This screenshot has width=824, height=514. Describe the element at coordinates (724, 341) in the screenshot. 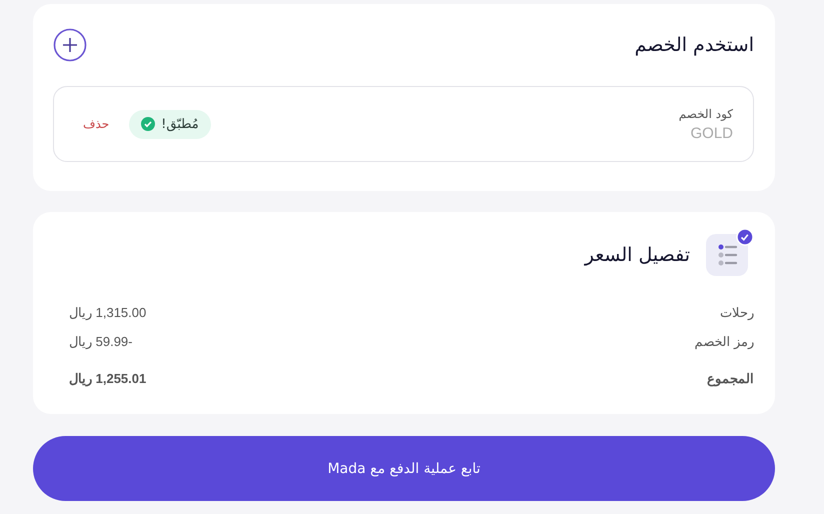

I see `price-label: رمز الخصم` at that location.